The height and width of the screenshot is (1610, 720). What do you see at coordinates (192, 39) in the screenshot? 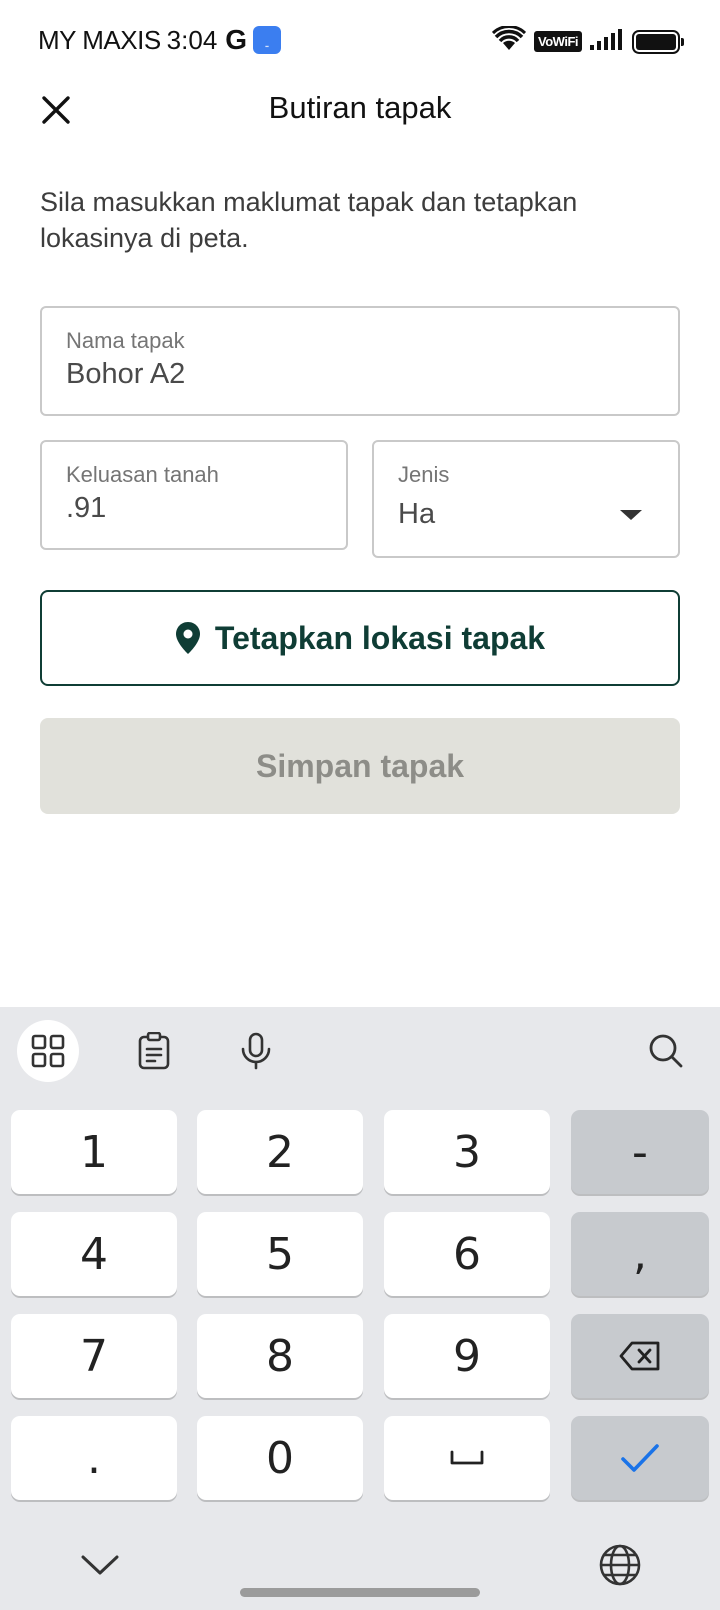
I see `status-time: 3:04` at bounding box center [192, 39].